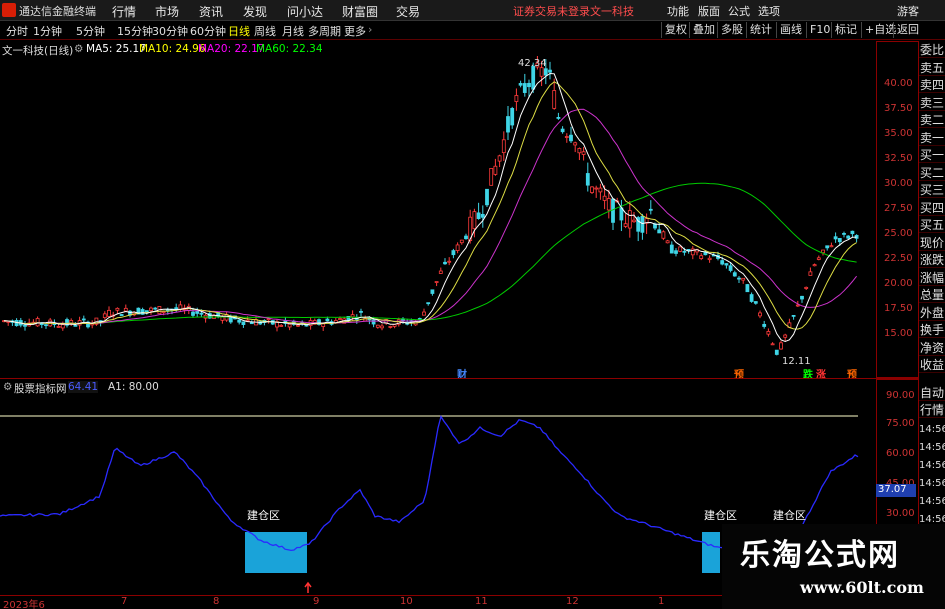 This screenshot has height=609, width=945. Describe the element at coordinates (124, 601) in the screenshot. I see `date-tick: 7` at that location.